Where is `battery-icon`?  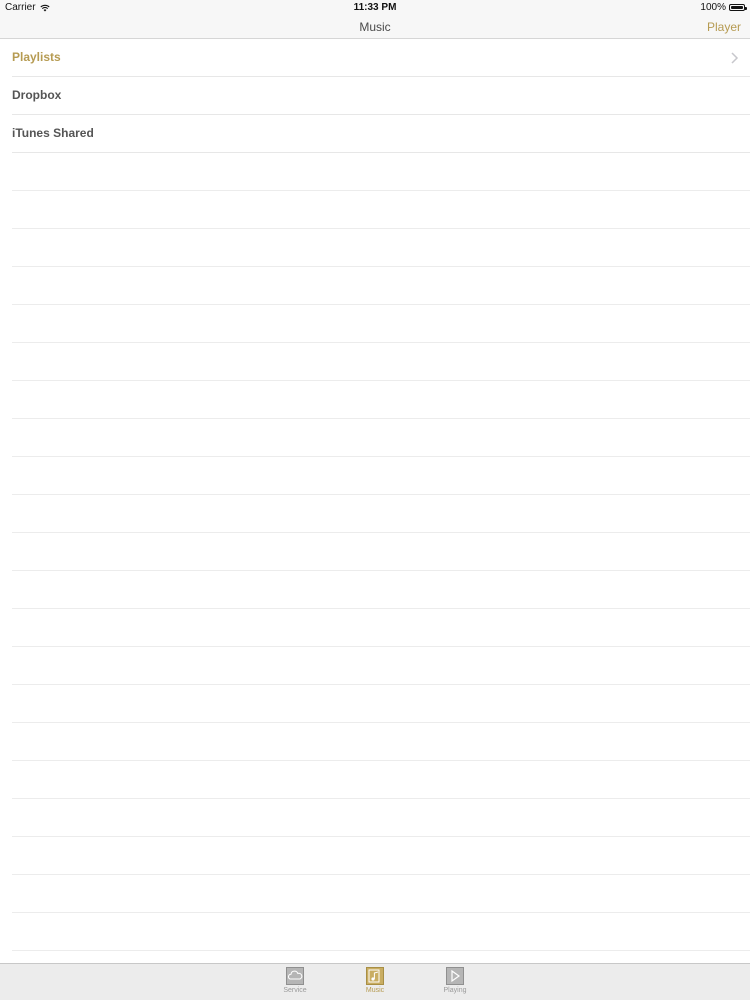
battery-icon is located at coordinates (738, 7).